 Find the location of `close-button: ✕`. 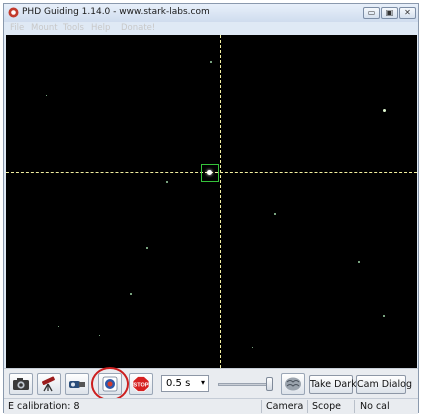

close-button: ✕ is located at coordinates (407, 13).